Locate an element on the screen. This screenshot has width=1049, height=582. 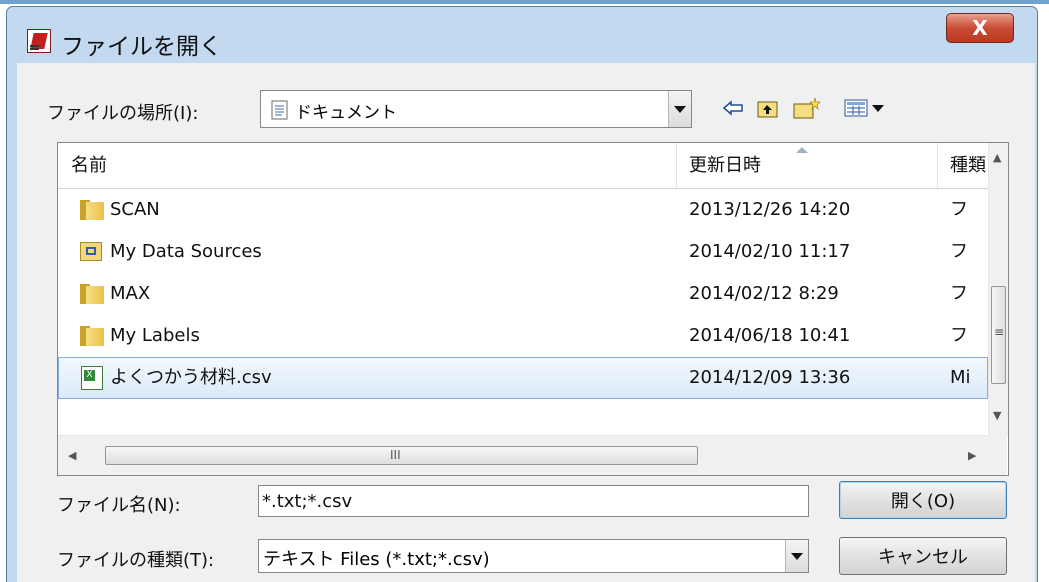
location-dropdown-button is located at coordinates (679, 109).